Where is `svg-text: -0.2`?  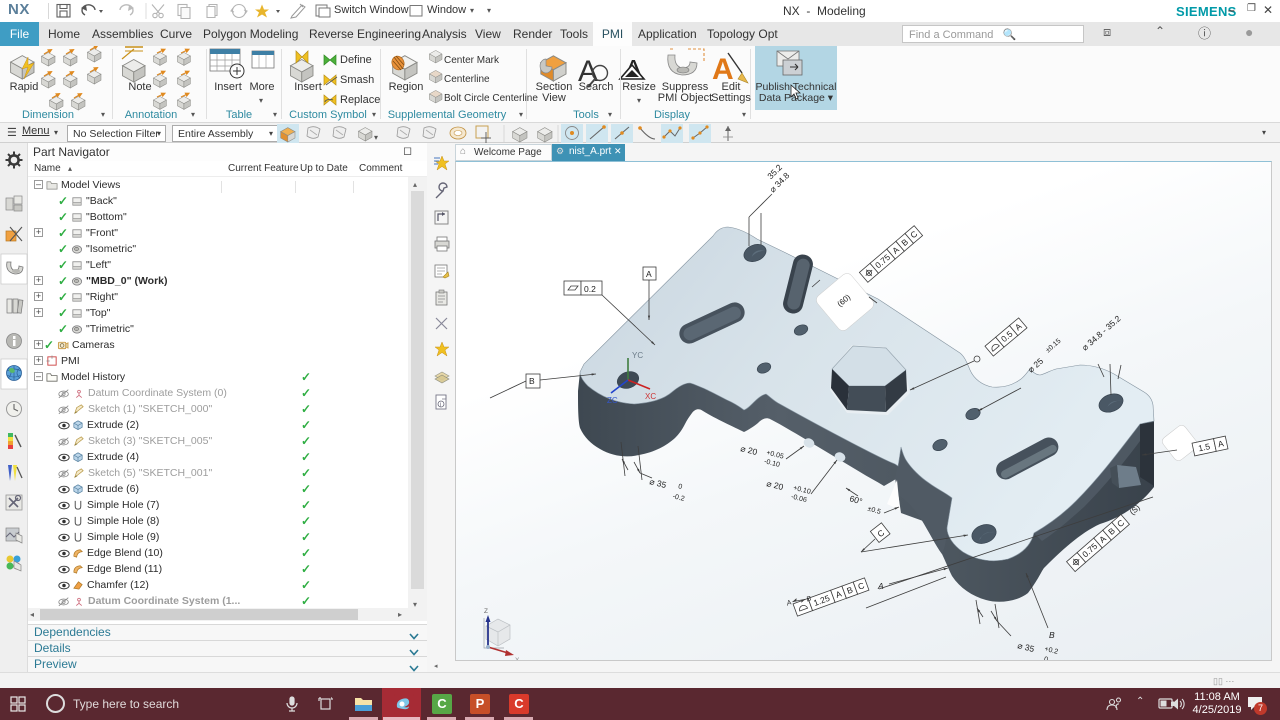 svg-text: -0.2 is located at coordinates (679, 498).